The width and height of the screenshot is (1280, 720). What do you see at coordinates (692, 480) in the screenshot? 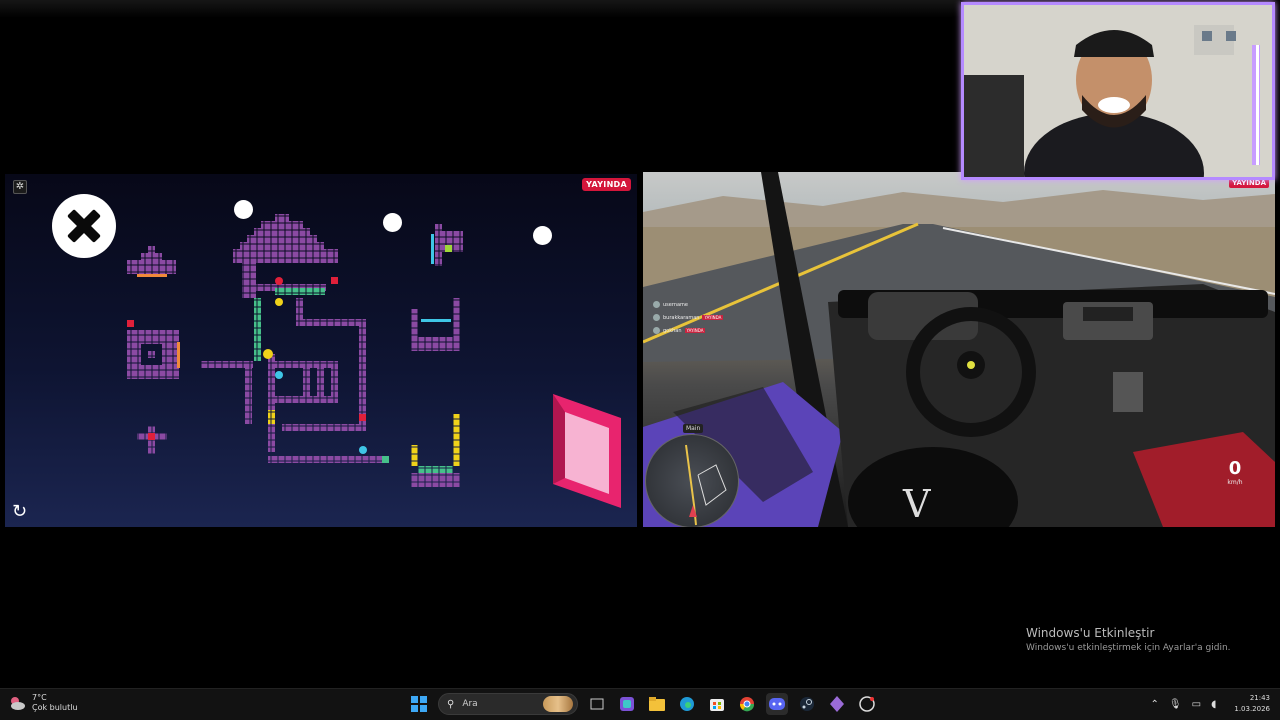
I see `minimap` at bounding box center [692, 480].